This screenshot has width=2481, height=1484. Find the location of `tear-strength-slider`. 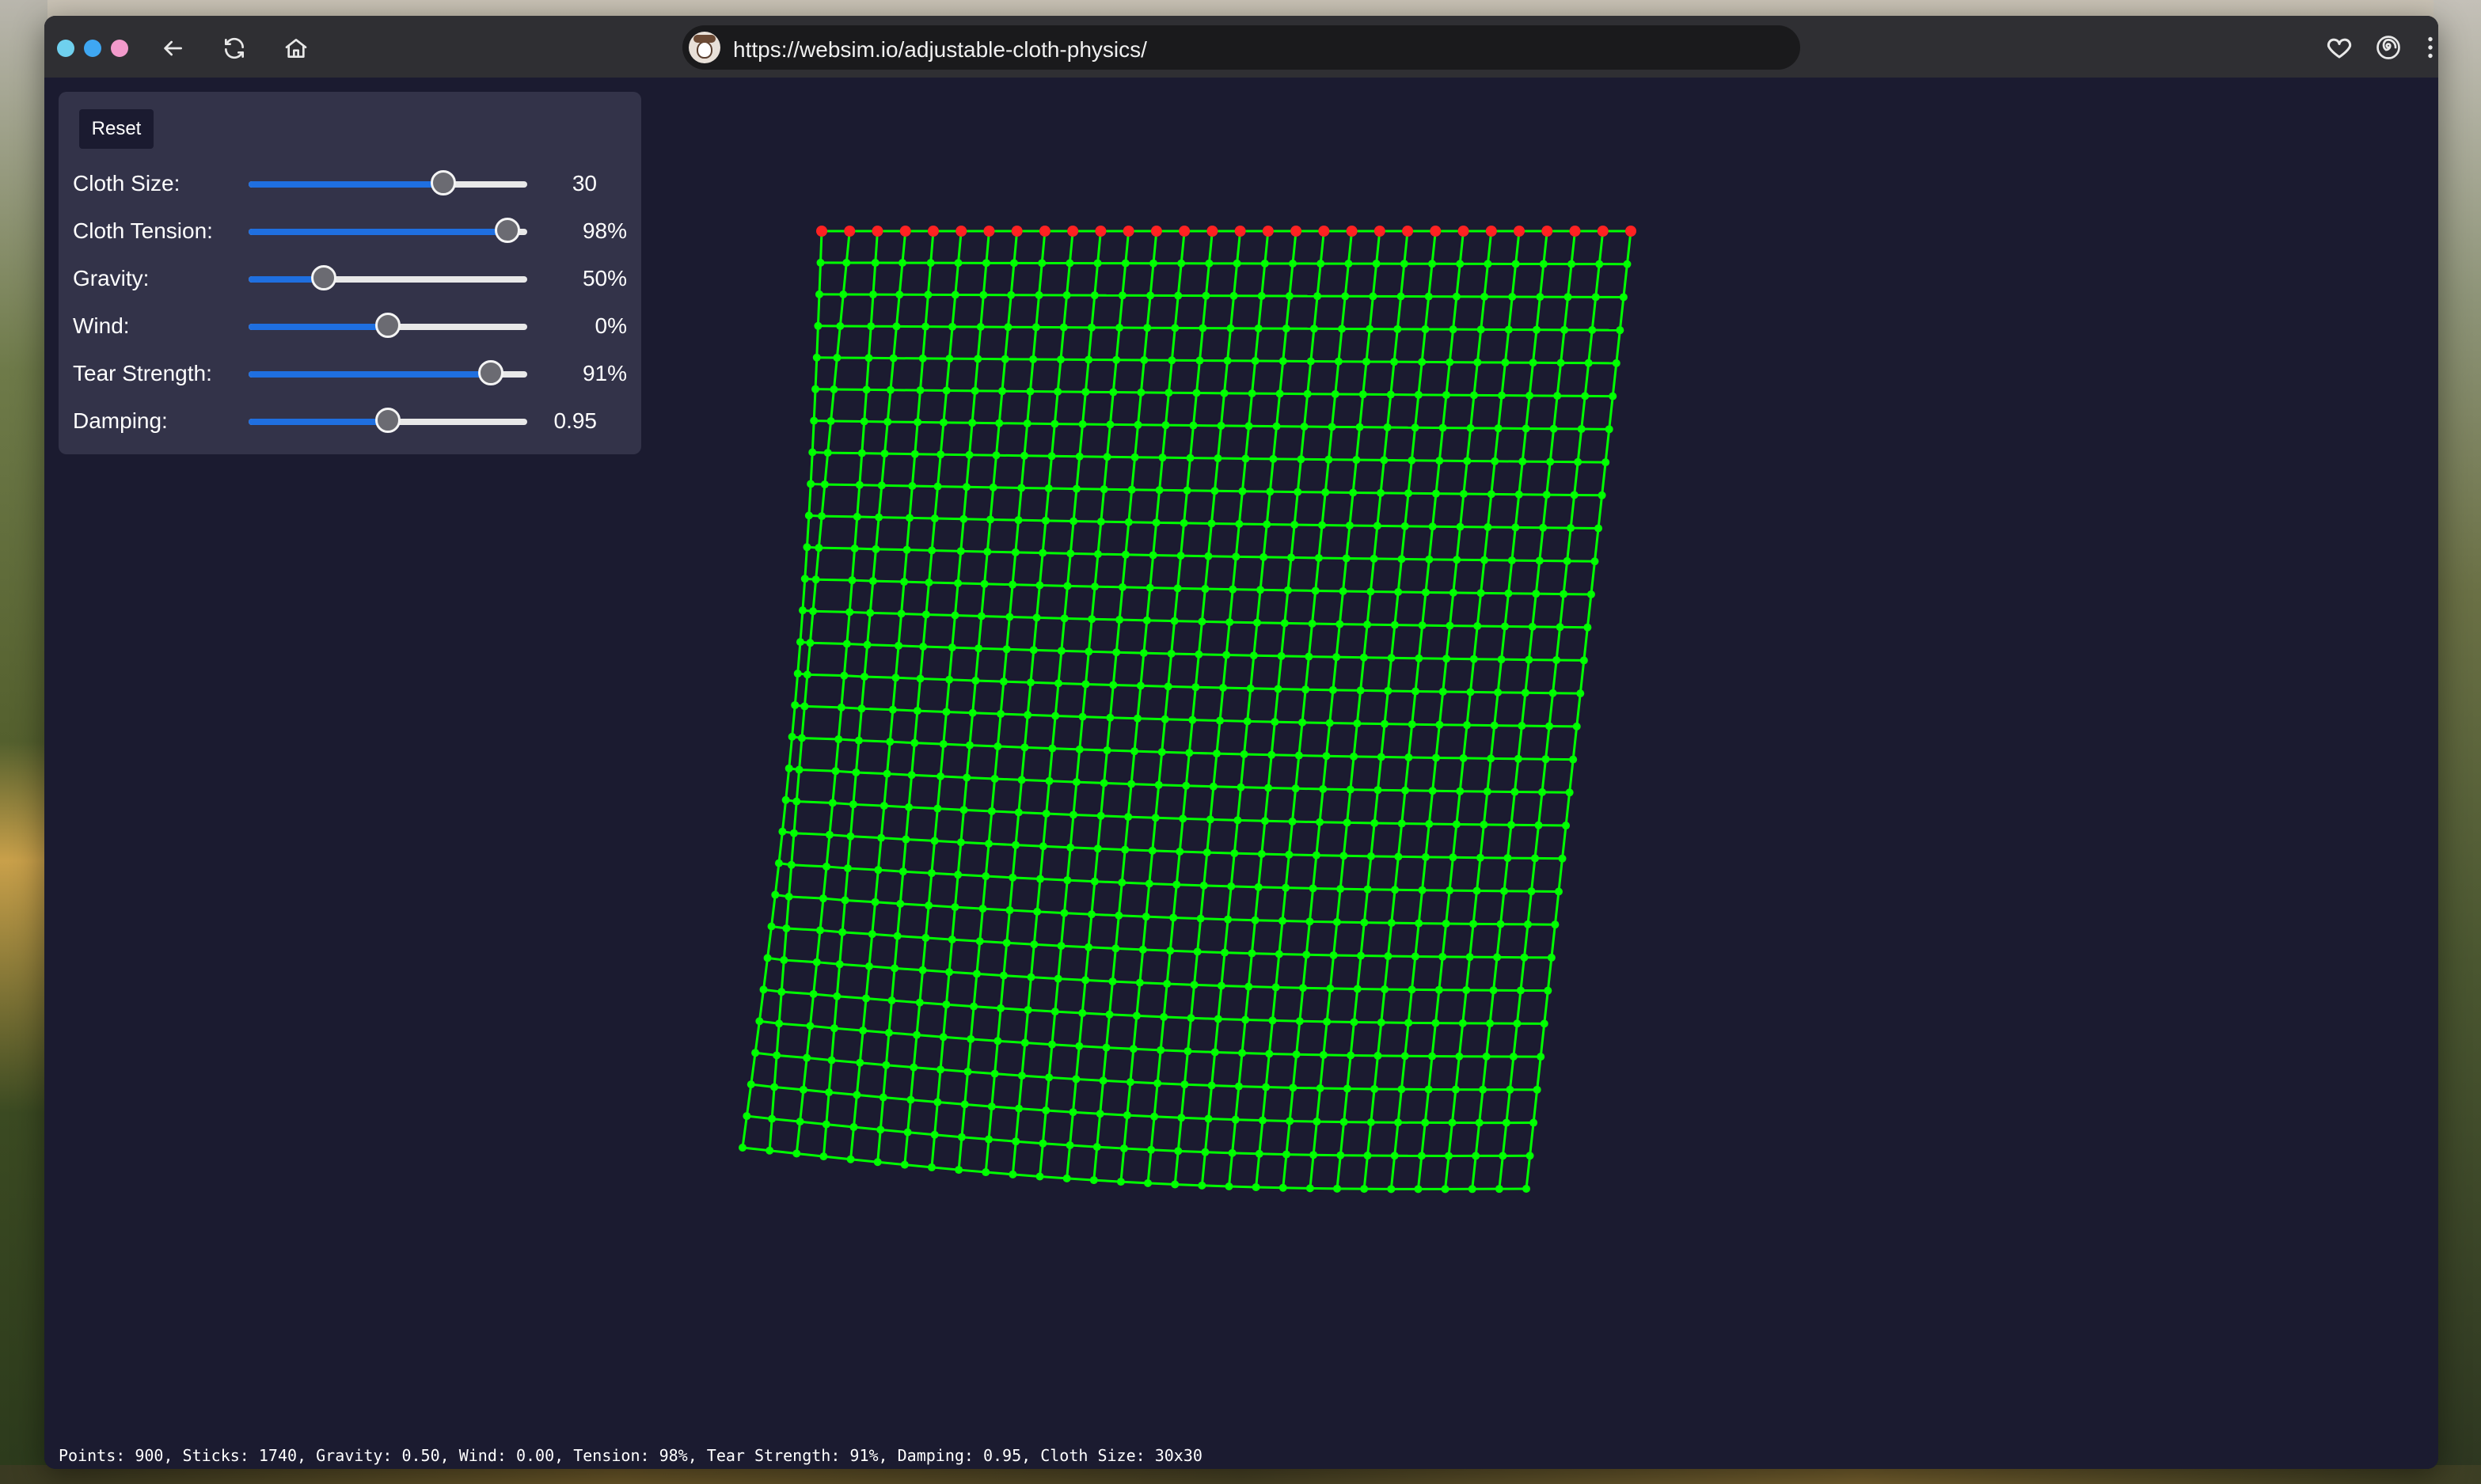

tear-strength-slider is located at coordinates (388, 372).